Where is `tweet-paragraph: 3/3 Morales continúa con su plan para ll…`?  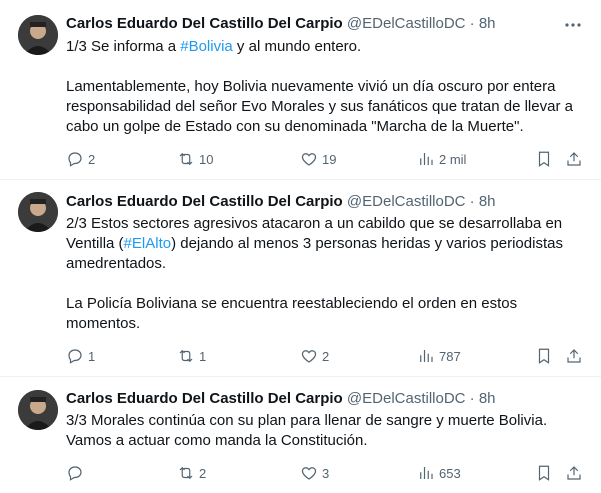
tweet-paragraph: 3/3 Morales continúa con su plan para ll… is located at coordinates (307, 430).